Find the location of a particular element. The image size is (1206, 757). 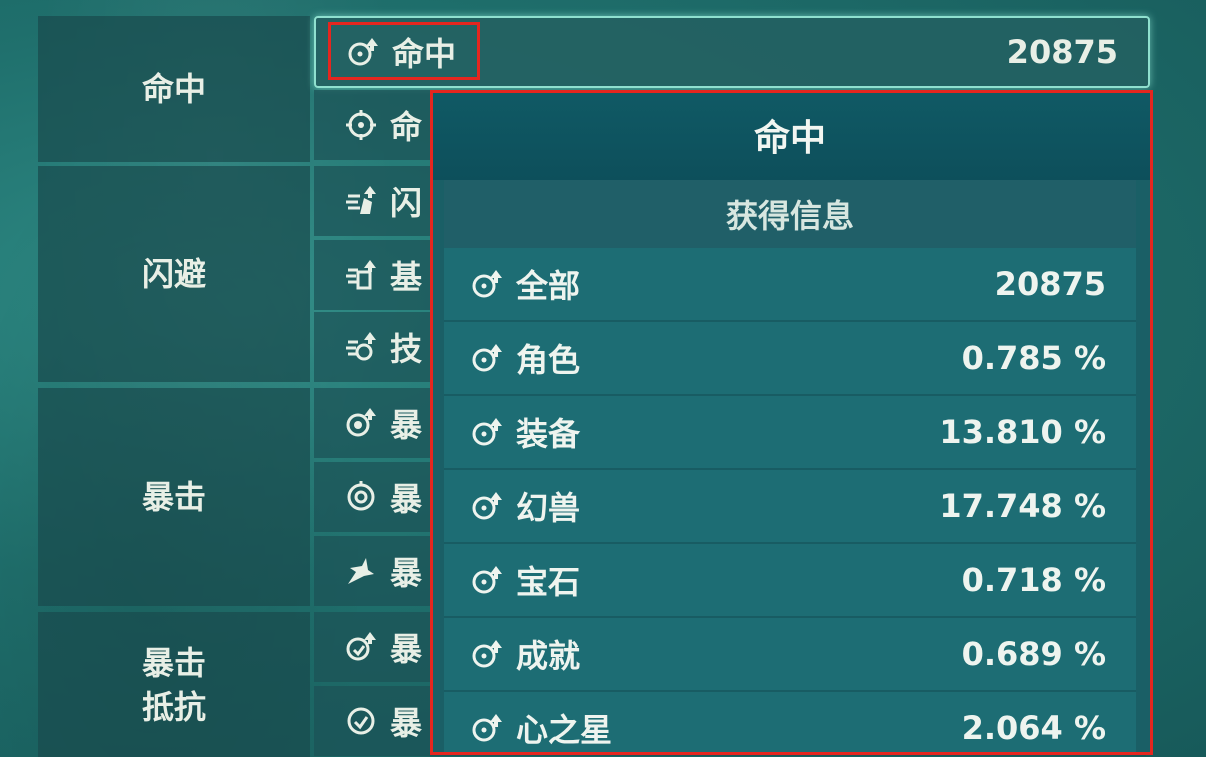

stat-label: 闪 is located at coordinates (406, 203).